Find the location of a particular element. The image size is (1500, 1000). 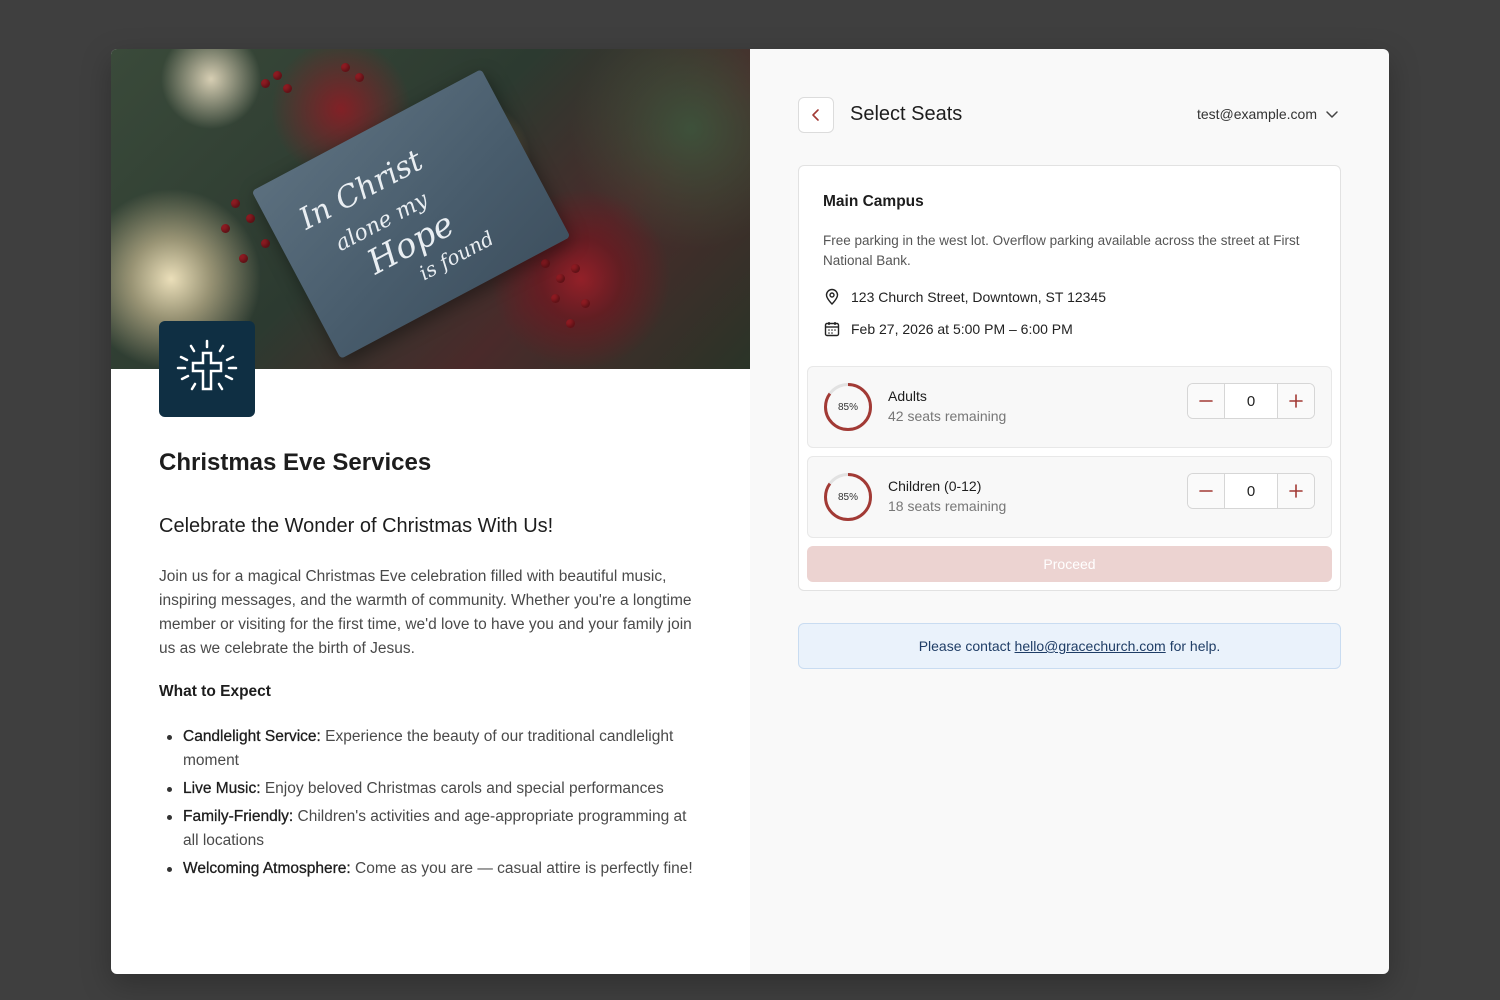

list-item-label: Candlelight Service: is located at coordinates (252, 736).